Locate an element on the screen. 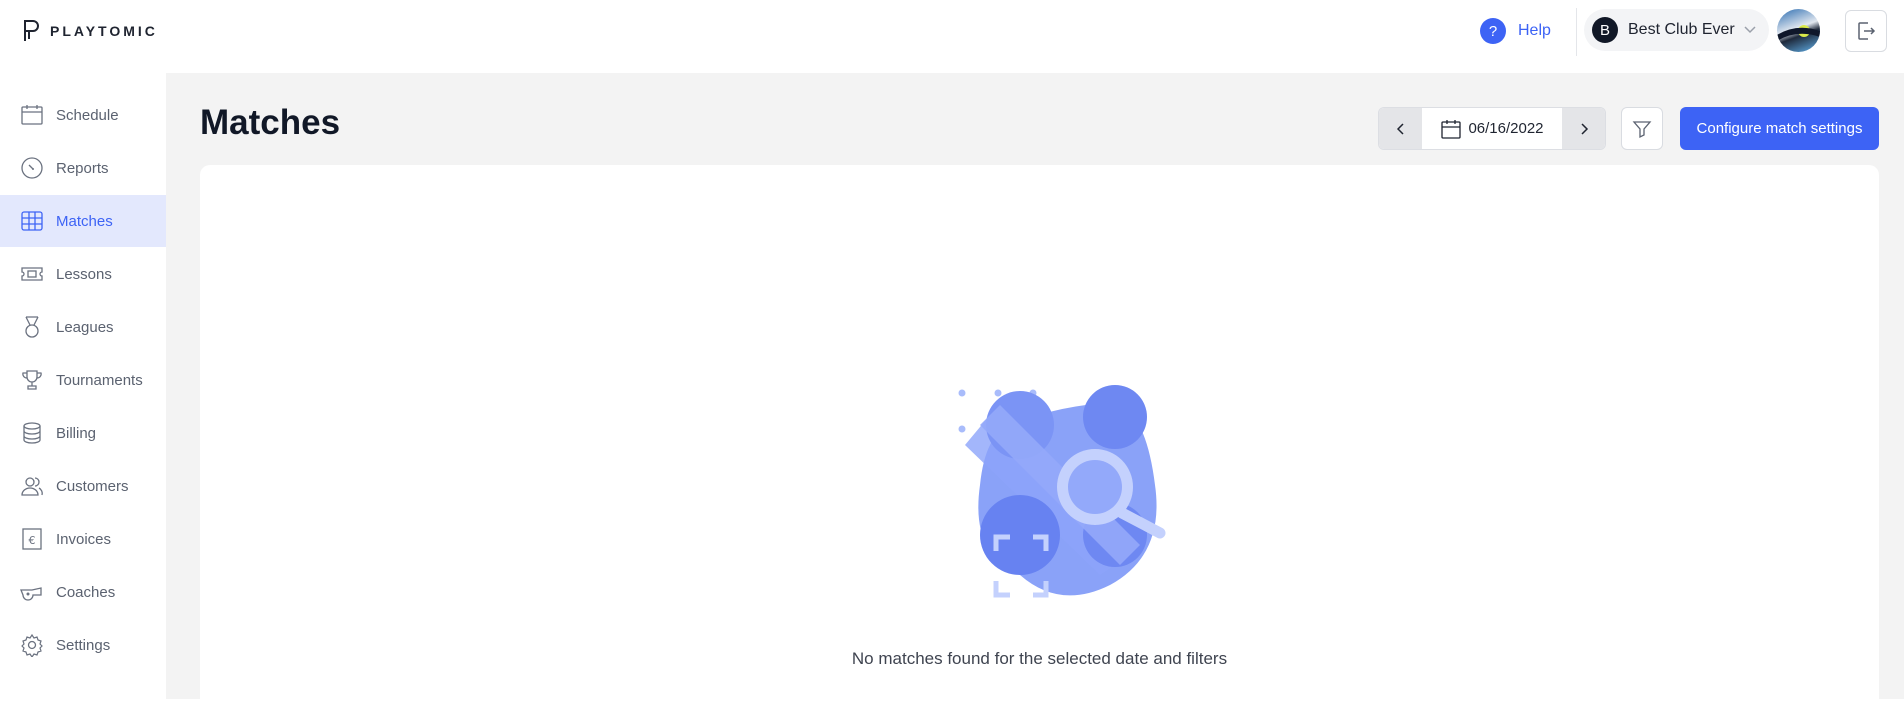 Image resolution: width=1904 pixels, height=725 pixels. gear-icon is located at coordinates (32, 645).